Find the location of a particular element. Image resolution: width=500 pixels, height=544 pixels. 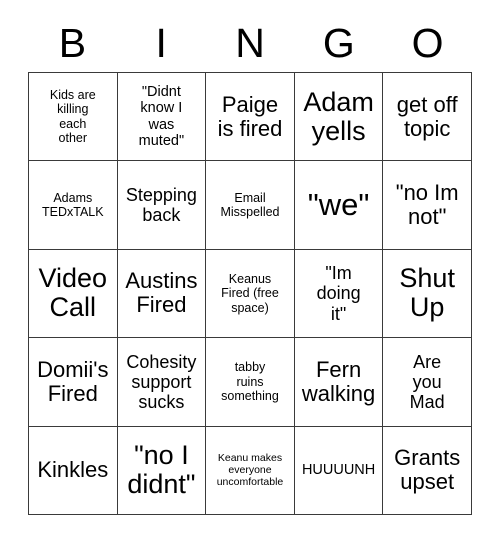

bingo-cell: Adam yells is located at coordinates (339, 117).